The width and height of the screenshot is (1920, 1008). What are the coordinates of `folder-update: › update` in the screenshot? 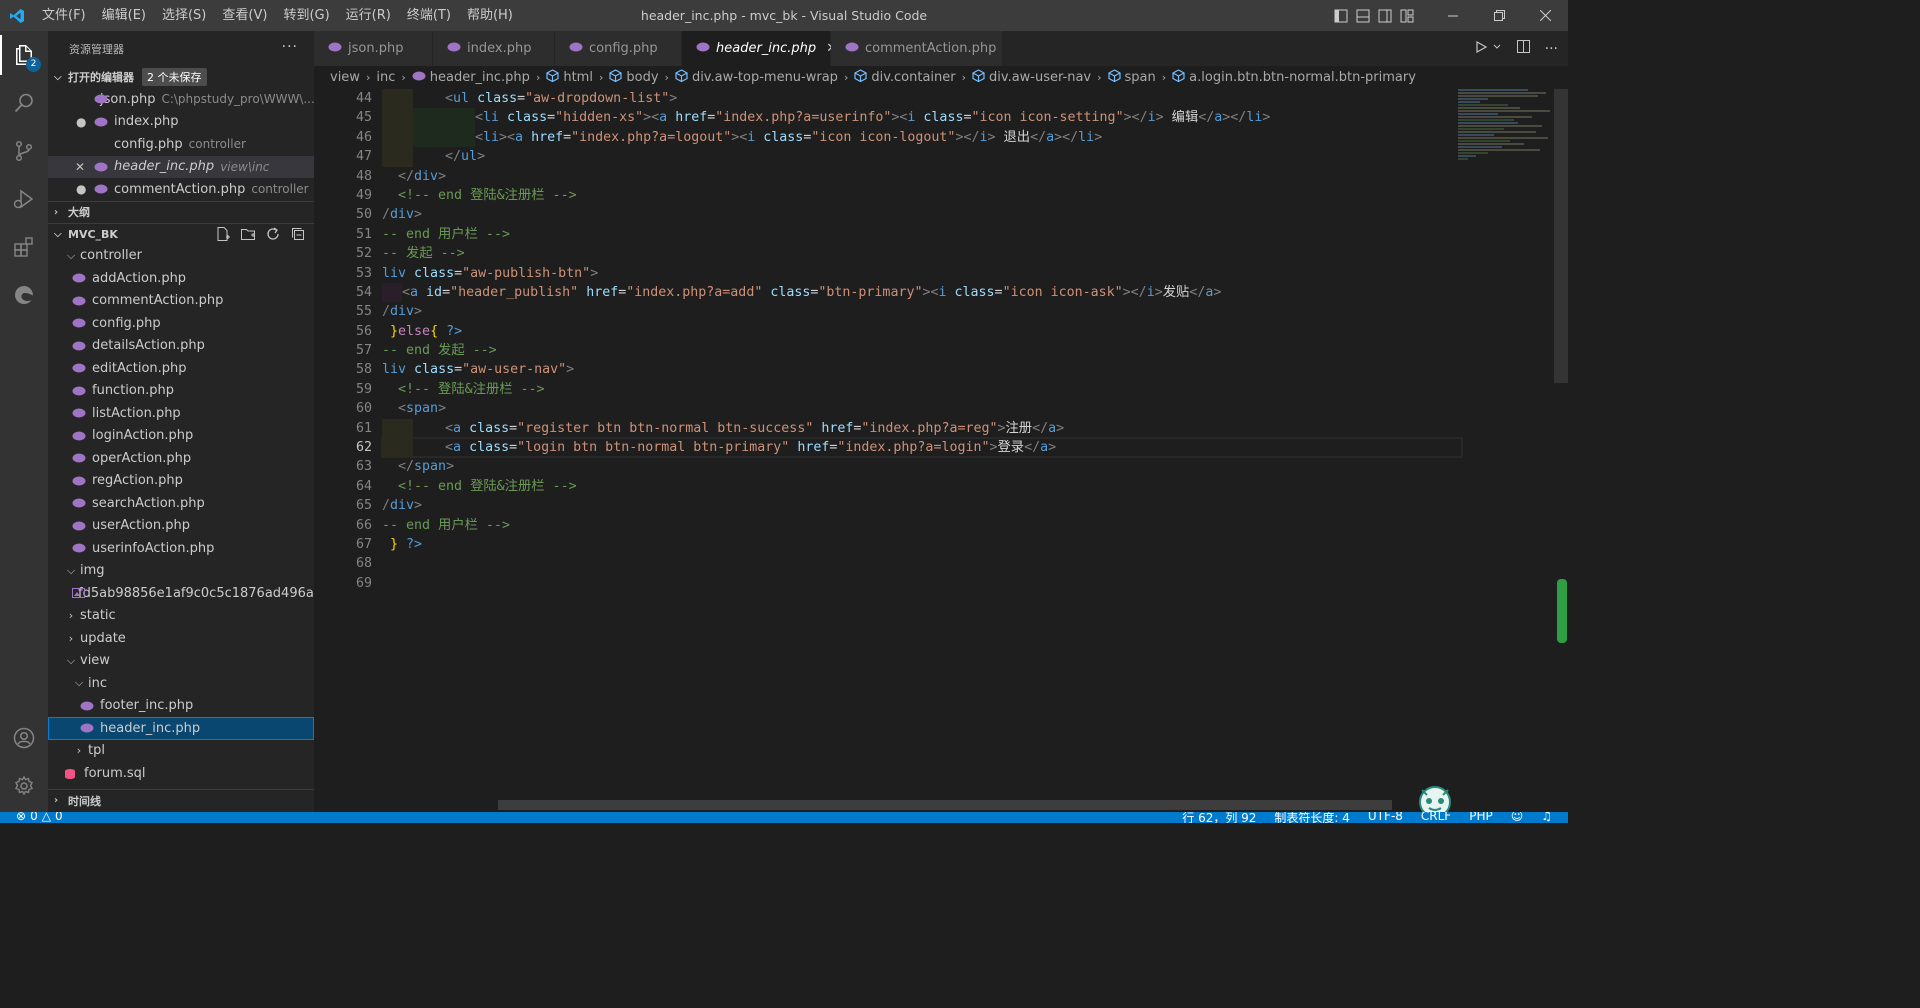 It's located at (181, 638).